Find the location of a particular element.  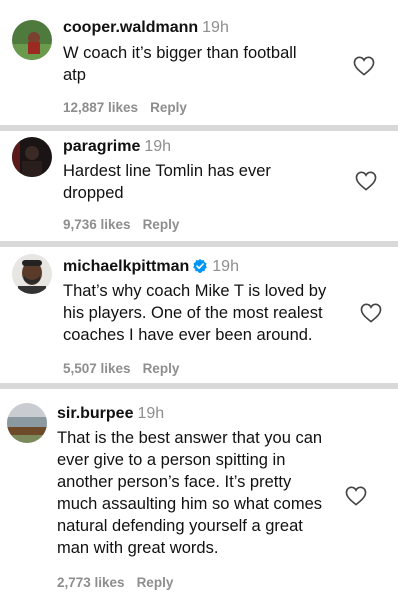

comment-header: sir.burpee 19h is located at coordinates (110, 414).